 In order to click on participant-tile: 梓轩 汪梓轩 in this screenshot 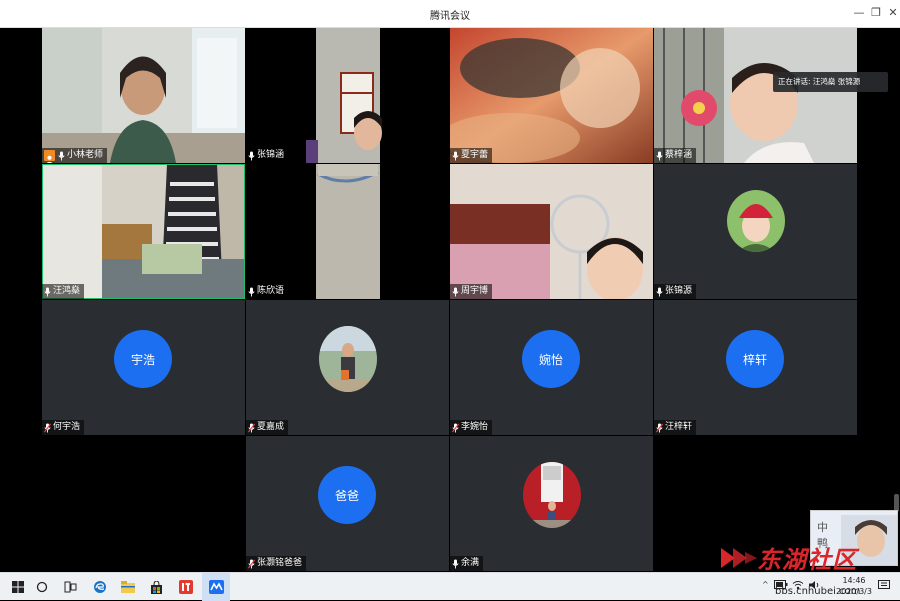, I will do `click(755, 367)`.